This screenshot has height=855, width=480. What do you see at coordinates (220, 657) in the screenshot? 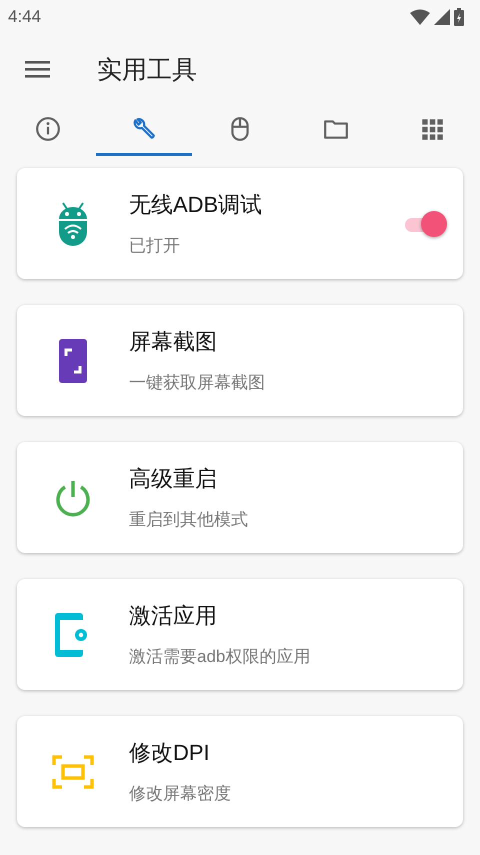
I see `card-subtitle: 激活需要adb权限的应用` at bounding box center [220, 657].